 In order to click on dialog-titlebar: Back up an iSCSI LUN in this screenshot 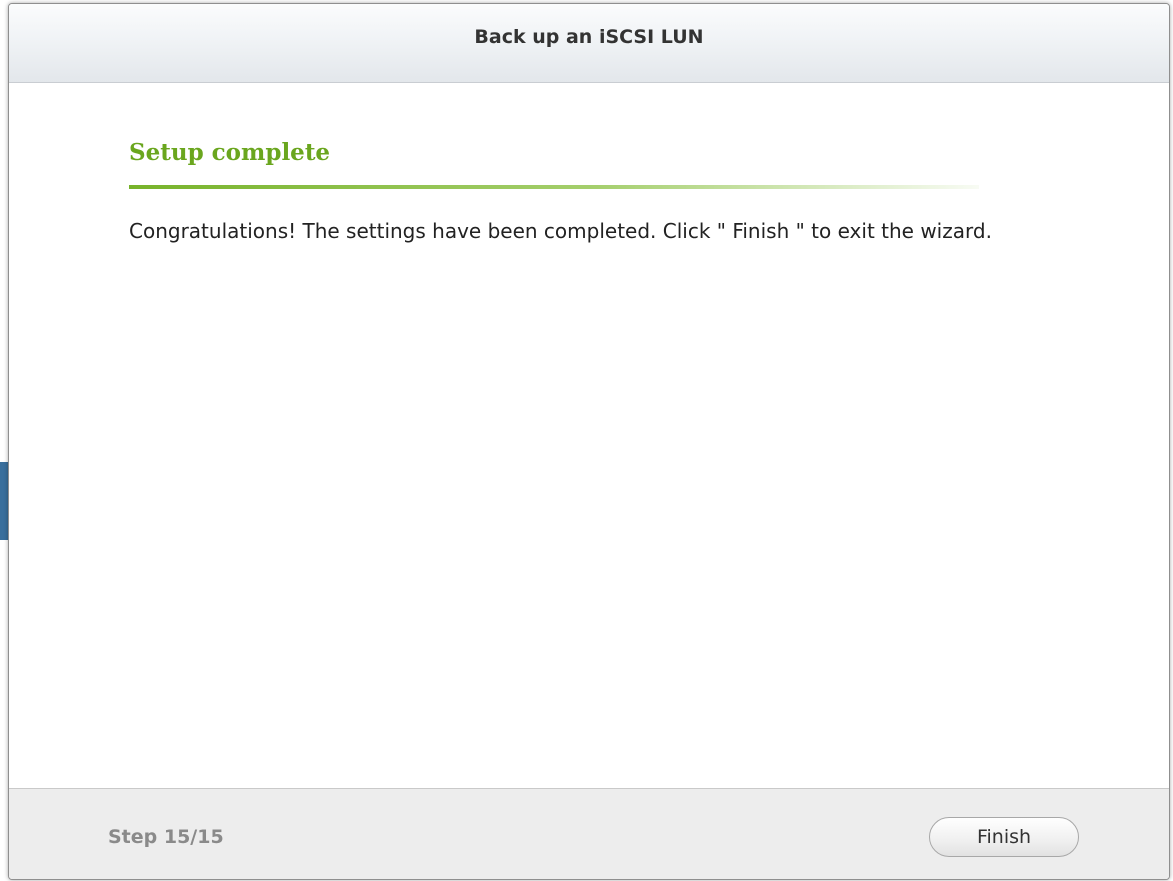, I will do `click(589, 43)`.